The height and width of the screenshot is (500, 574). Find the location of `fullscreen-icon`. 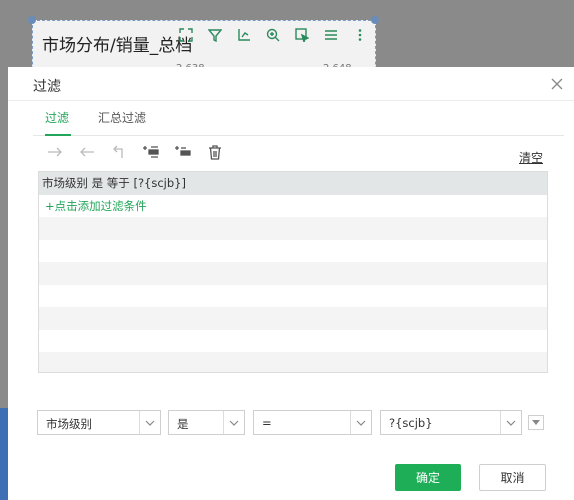

fullscreen-icon is located at coordinates (186, 35).